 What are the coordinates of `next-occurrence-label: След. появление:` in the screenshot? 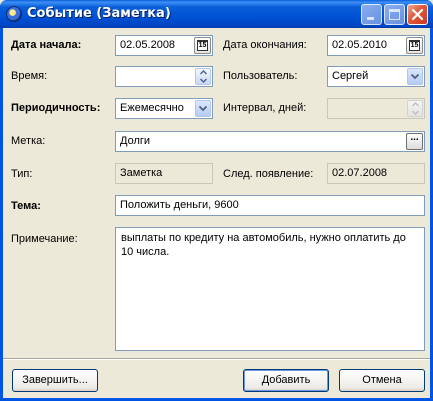 It's located at (268, 174).